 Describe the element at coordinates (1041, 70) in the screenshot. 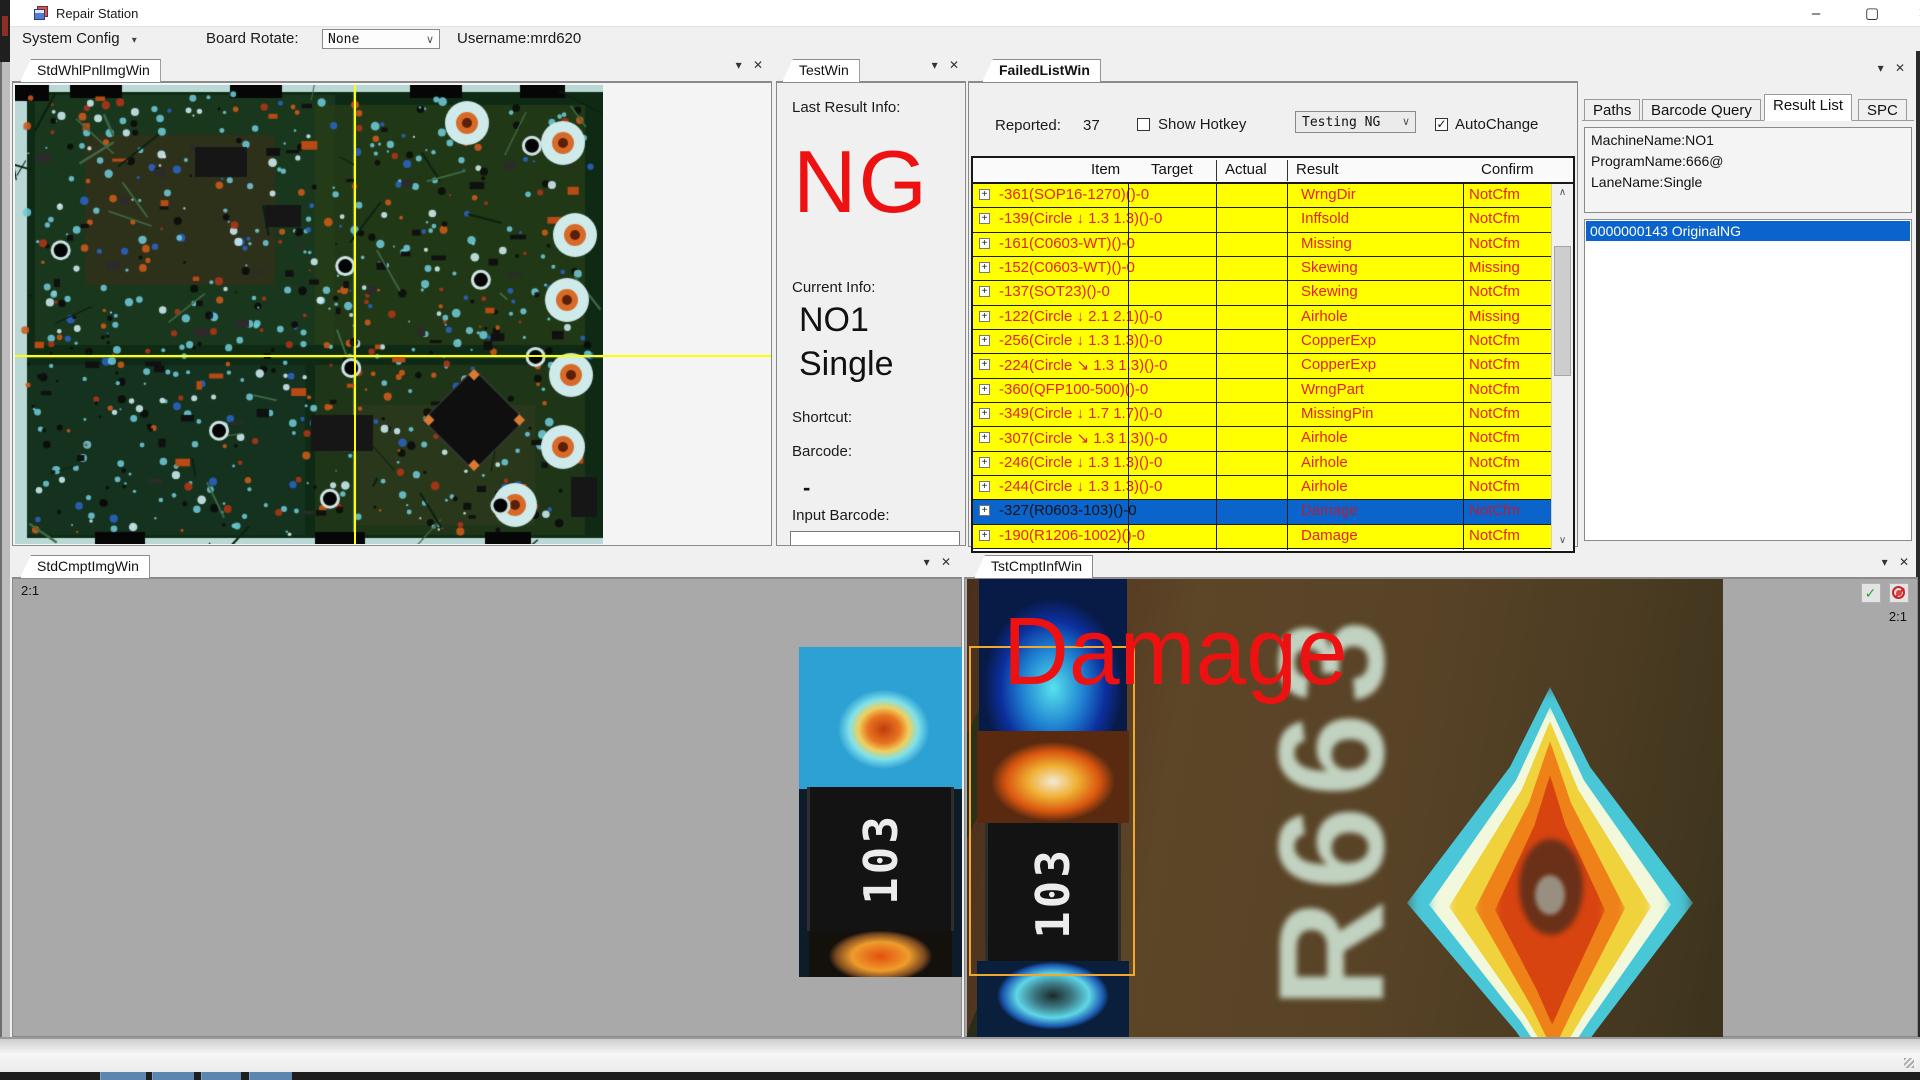

I see `tab-failedlistwin: FailedListWin` at that location.